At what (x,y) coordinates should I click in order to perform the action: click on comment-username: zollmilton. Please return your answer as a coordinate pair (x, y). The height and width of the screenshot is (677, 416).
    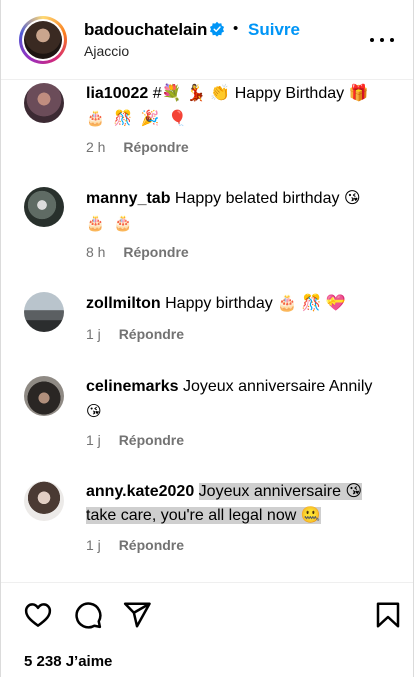
    Looking at the image, I should click on (123, 303).